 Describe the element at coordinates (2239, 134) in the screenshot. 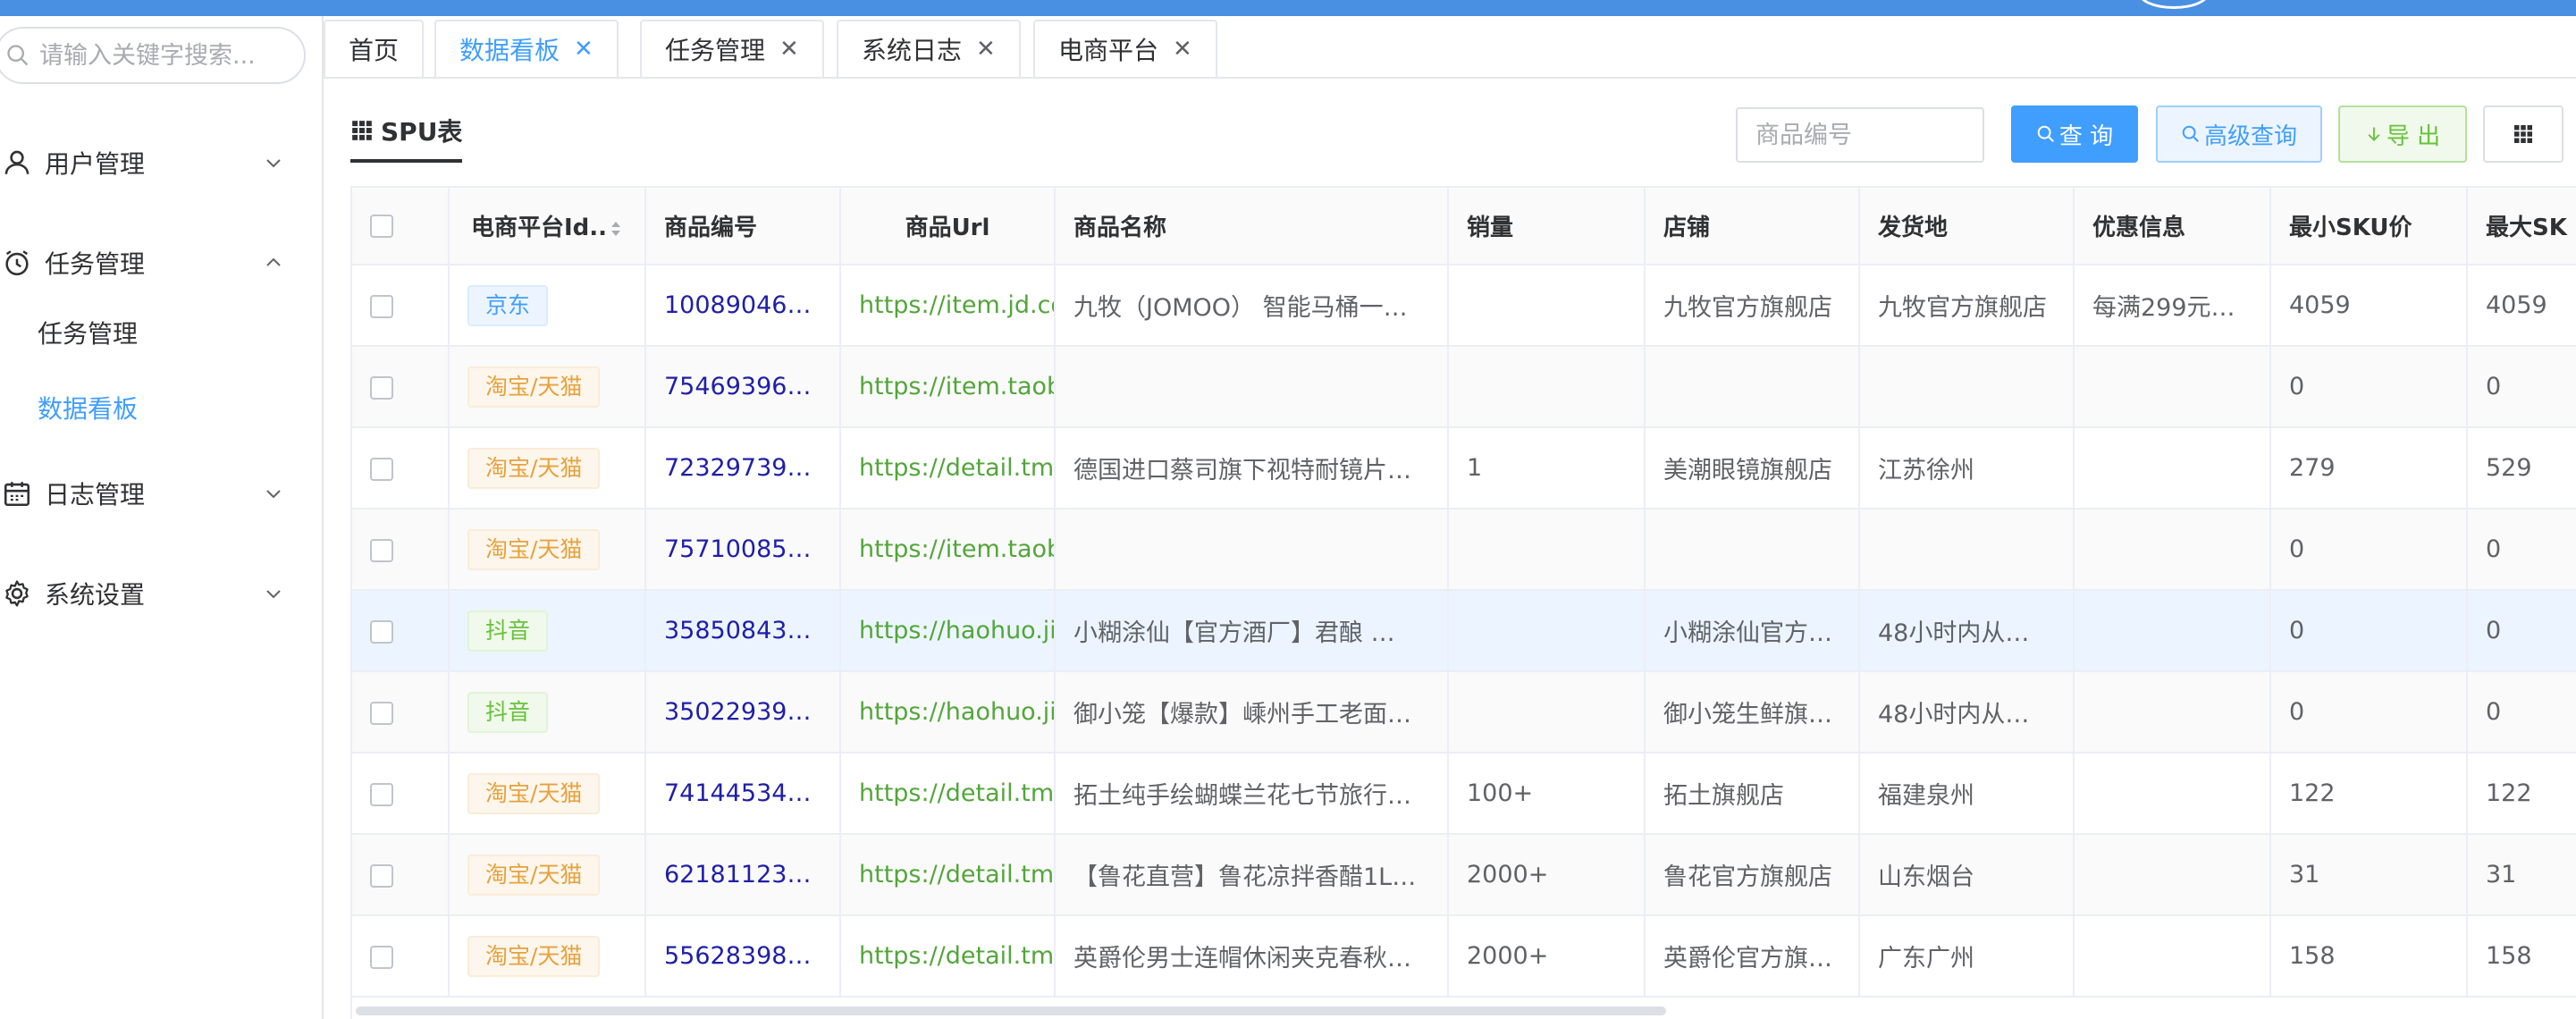

I see `advanced-query-button: 高级查询` at that location.